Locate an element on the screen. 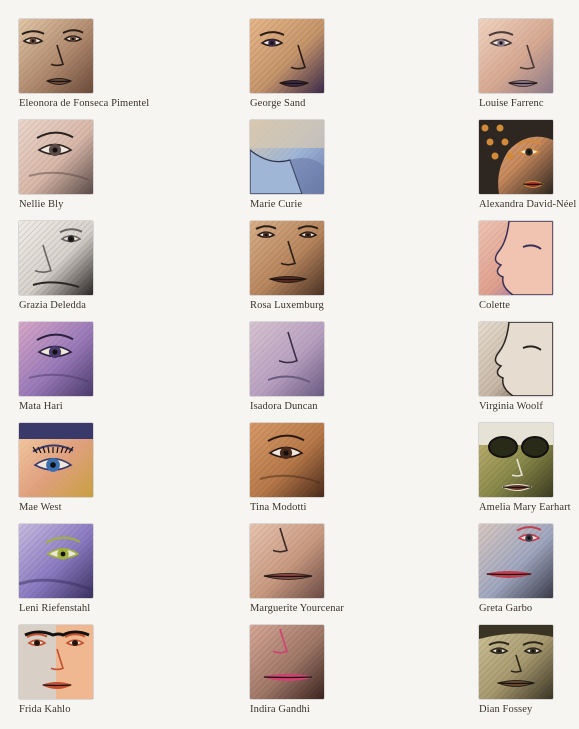  portrait-caption: Louise Farrenc is located at coordinates (511, 103).